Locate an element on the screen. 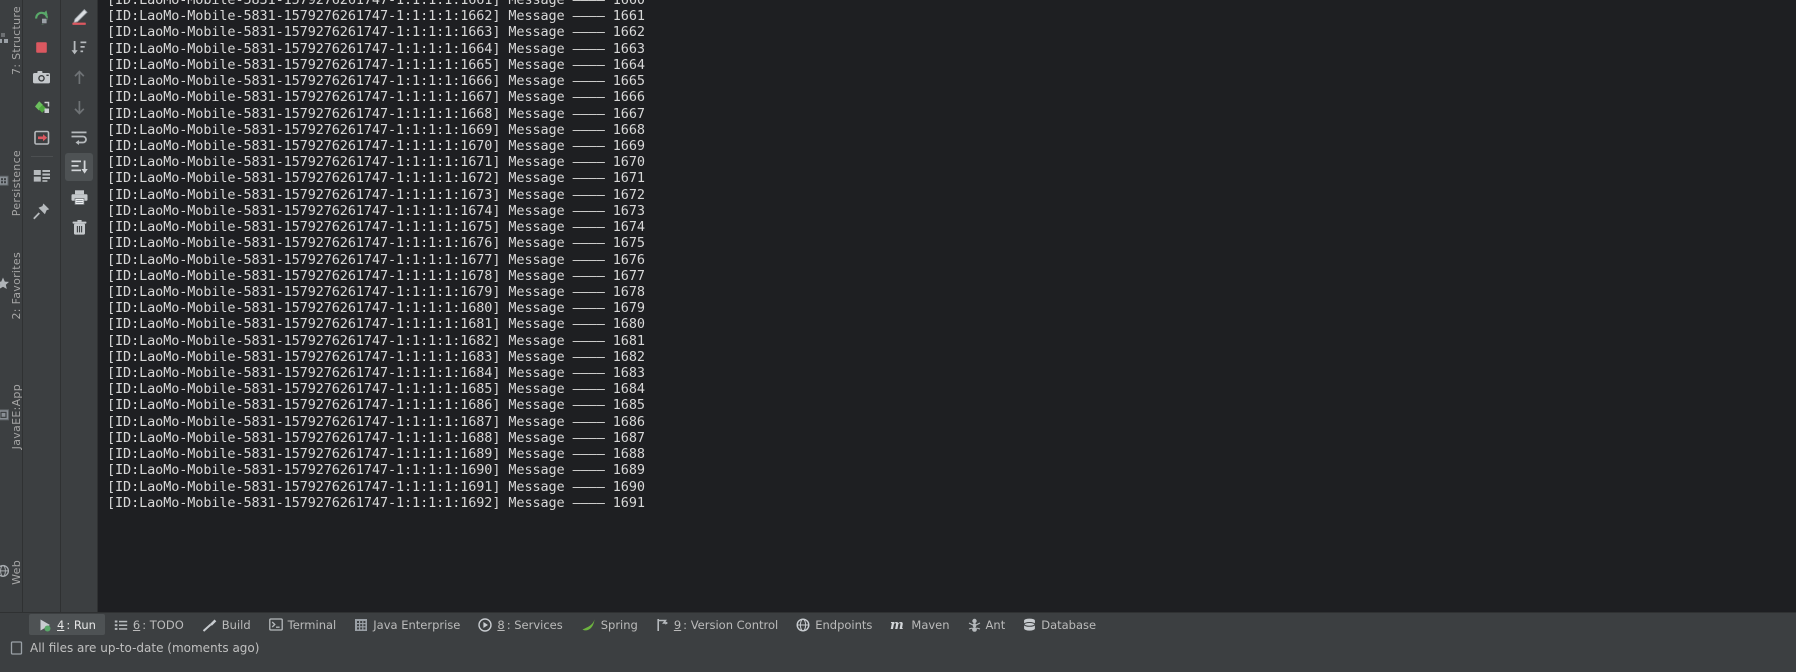  sidebar-item-label: 7: Structure is located at coordinates (16, 40).